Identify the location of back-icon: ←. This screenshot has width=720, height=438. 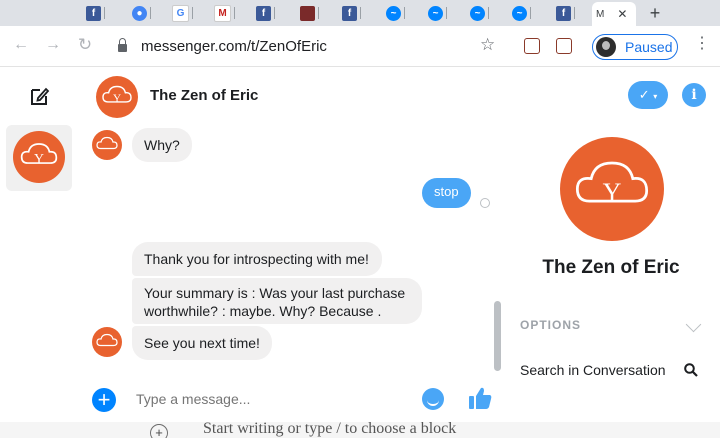
(21, 45).